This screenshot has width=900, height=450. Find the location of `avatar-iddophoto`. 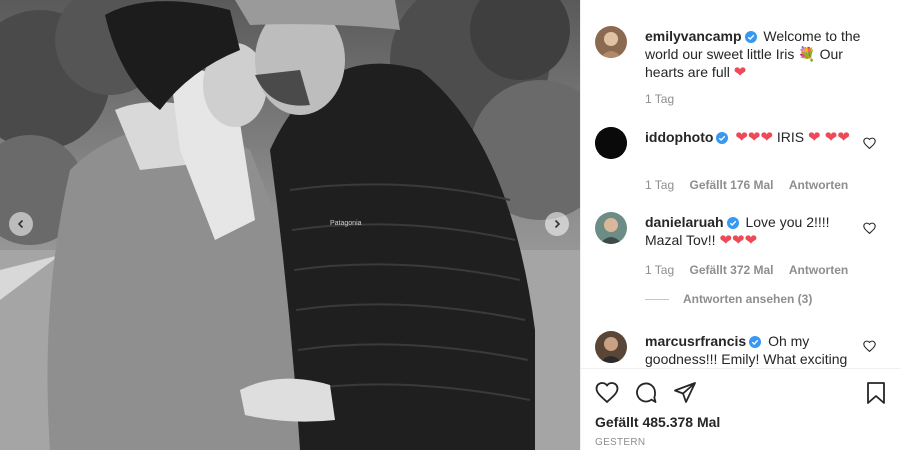

avatar-iddophoto is located at coordinates (611, 143).